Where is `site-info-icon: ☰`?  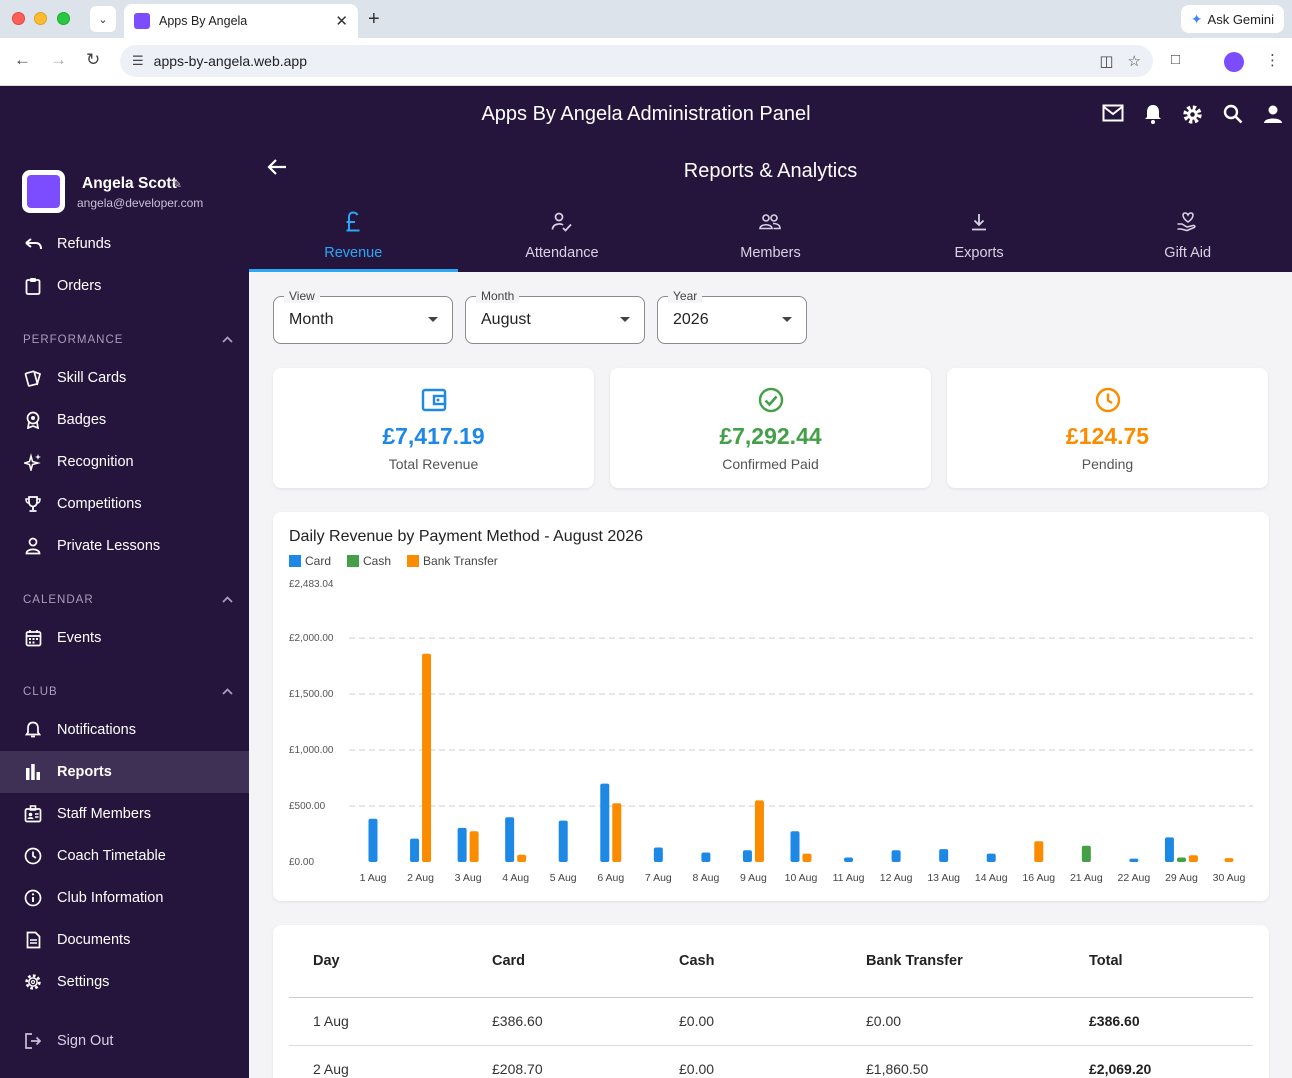
site-info-icon: ☰ is located at coordinates (138, 61).